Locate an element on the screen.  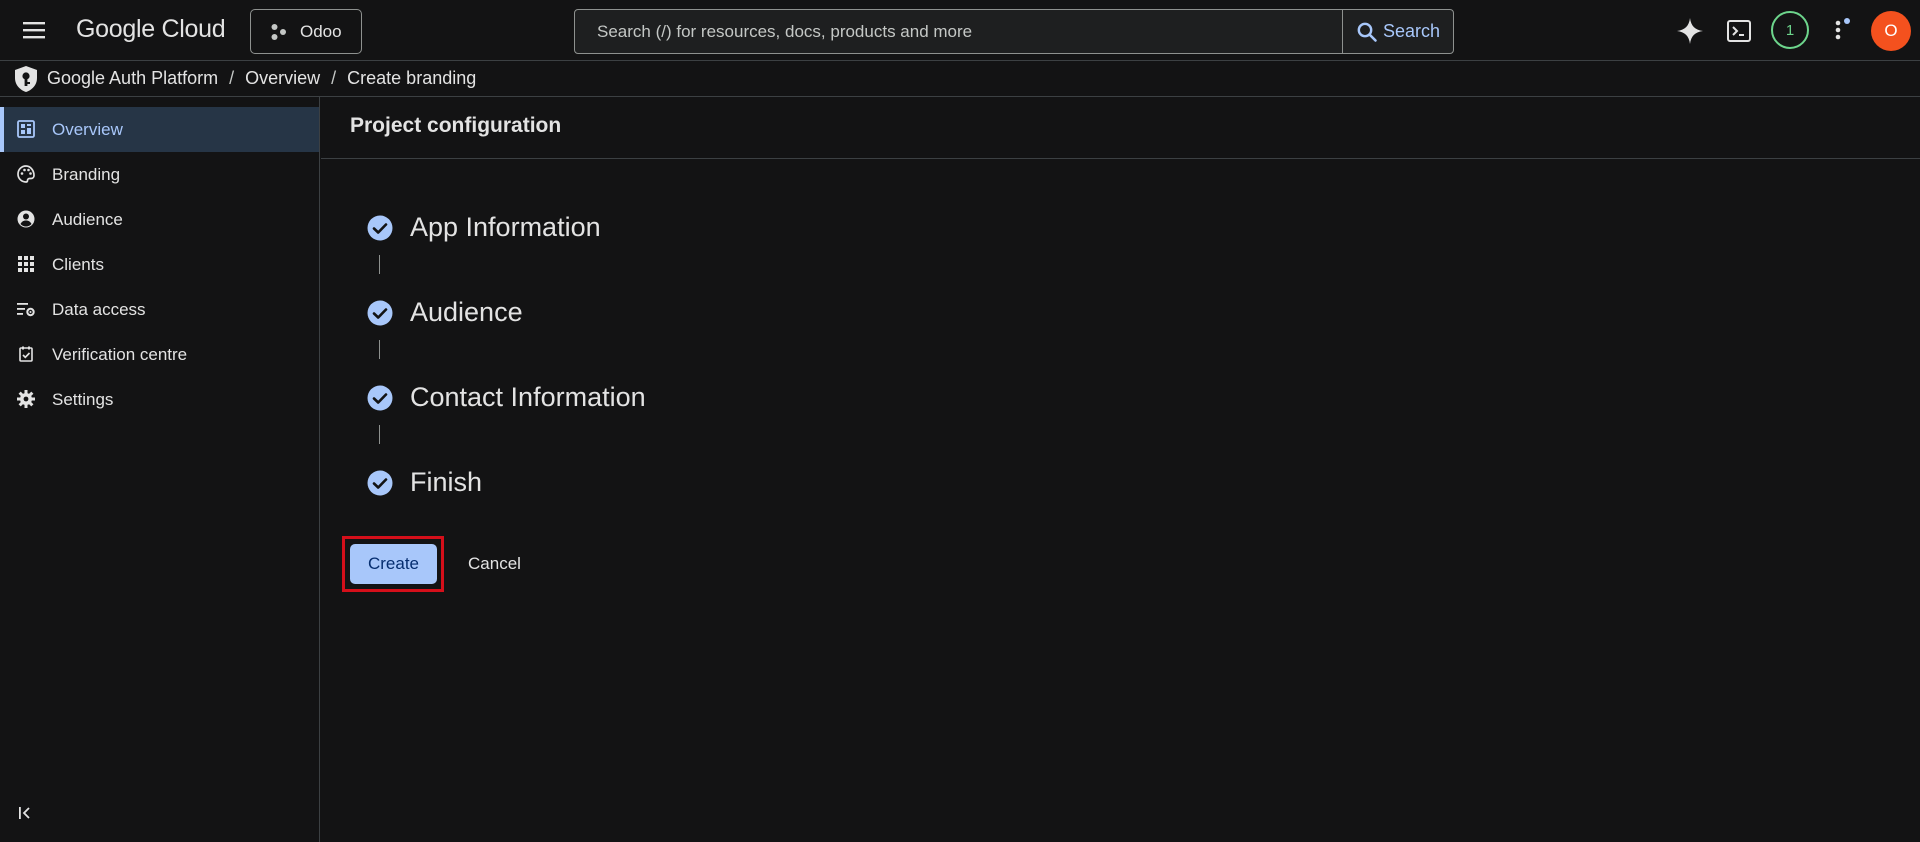
sidebar-item-label: Settings is located at coordinates (83, 399).